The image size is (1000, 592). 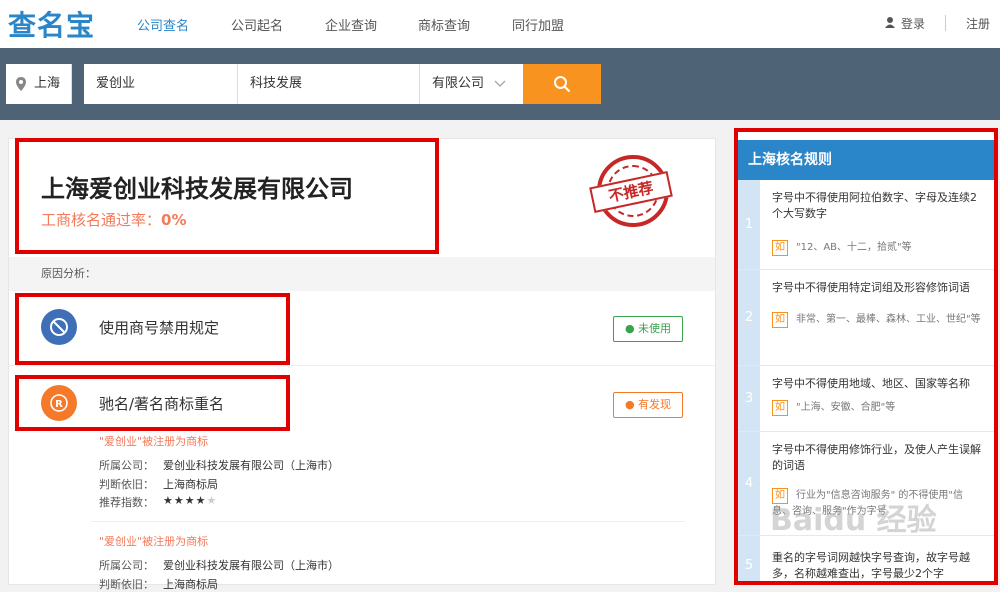 What do you see at coordinates (876, 457) in the screenshot?
I see `rule-text: 字号中不得使用修饰行业，及使人产生误解的词语` at bounding box center [876, 457].